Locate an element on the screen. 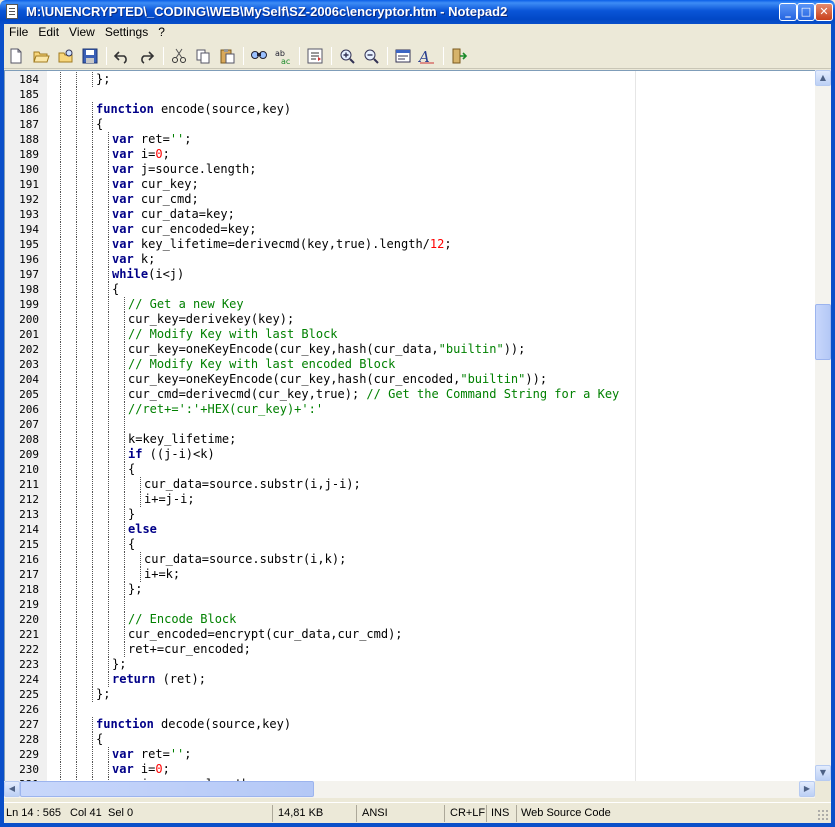 Image resolution: width=835 pixels, height=827 pixels. menu-settings: Settings is located at coordinates (126, 32).